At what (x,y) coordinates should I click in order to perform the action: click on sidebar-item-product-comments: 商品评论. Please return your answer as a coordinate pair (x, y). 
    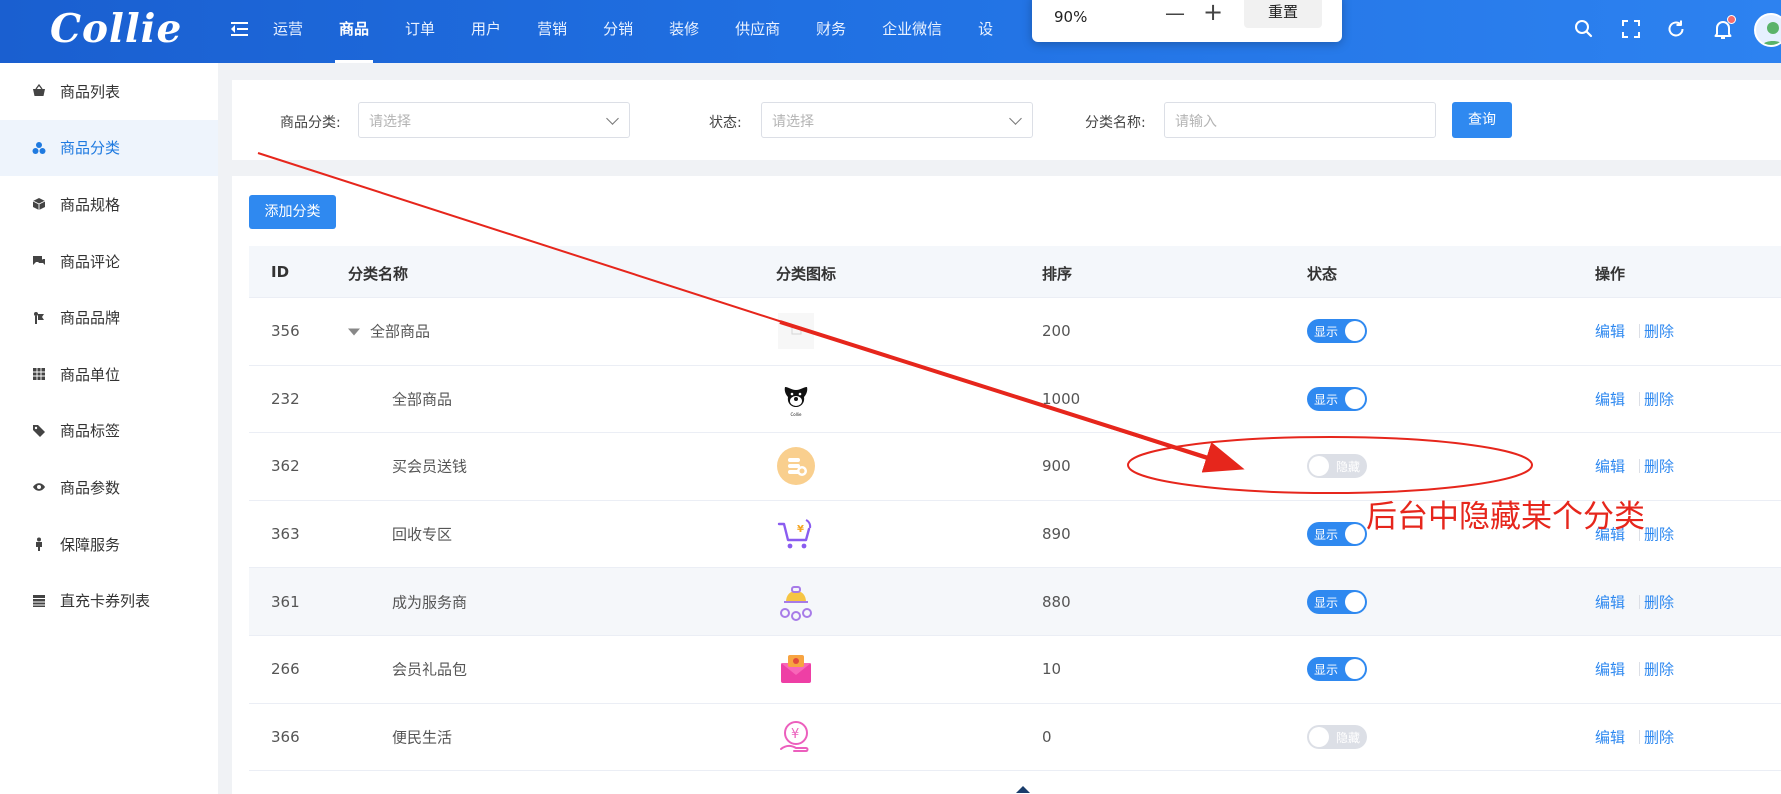
    Looking at the image, I should click on (109, 261).